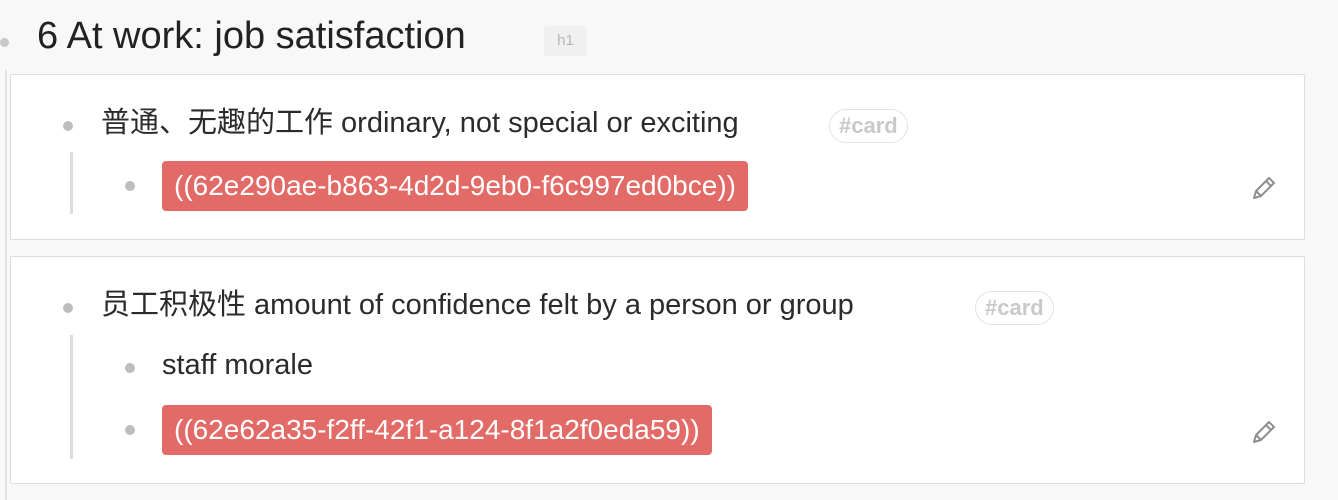 The height and width of the screenshot is (500, 1338). What do you see at coordinates (237, 365) in the screenshot?
I see `child-text: staff morale` at bounding box center [237, 365].